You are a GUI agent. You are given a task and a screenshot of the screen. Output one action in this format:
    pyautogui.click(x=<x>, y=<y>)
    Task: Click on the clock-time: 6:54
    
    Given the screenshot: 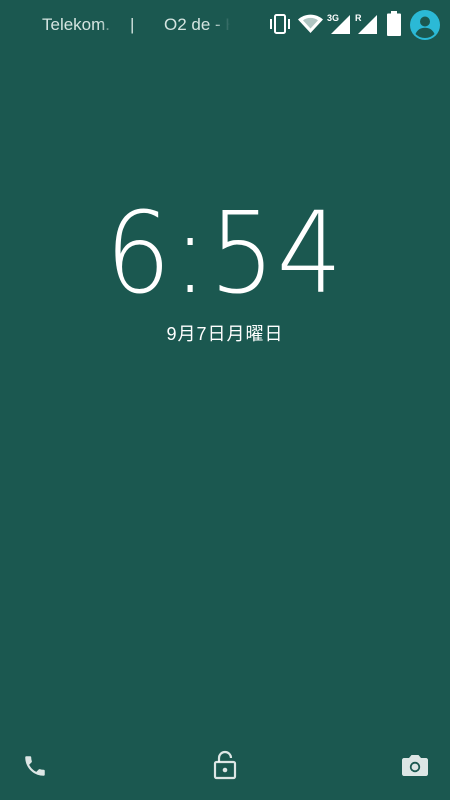 What is the action you would take?
    pyautogui.click(x=225, y=254)
    